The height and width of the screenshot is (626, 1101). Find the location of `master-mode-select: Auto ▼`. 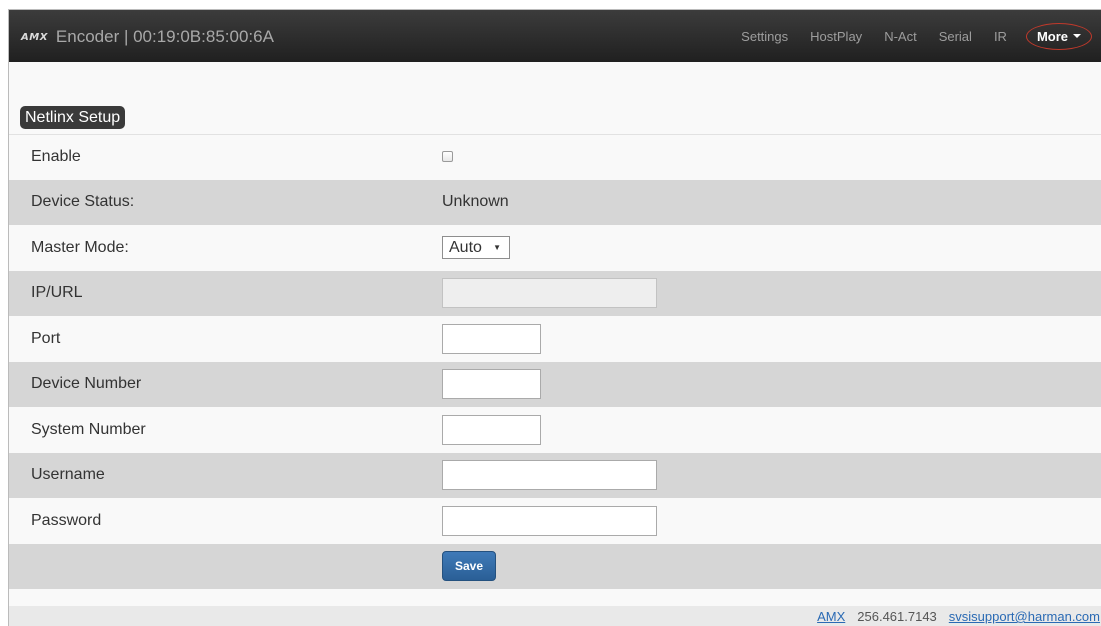

master-mode-select: Auto ▼ is located at coordinates (476, 248).